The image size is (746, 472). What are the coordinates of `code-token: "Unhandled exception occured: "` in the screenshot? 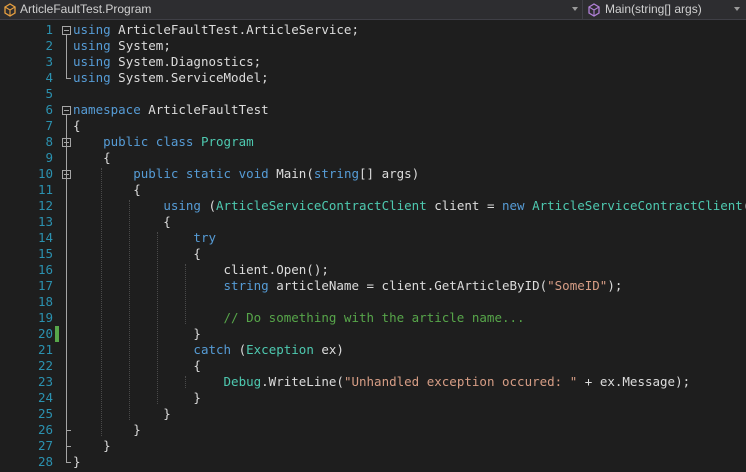 It's located at (460, 381).